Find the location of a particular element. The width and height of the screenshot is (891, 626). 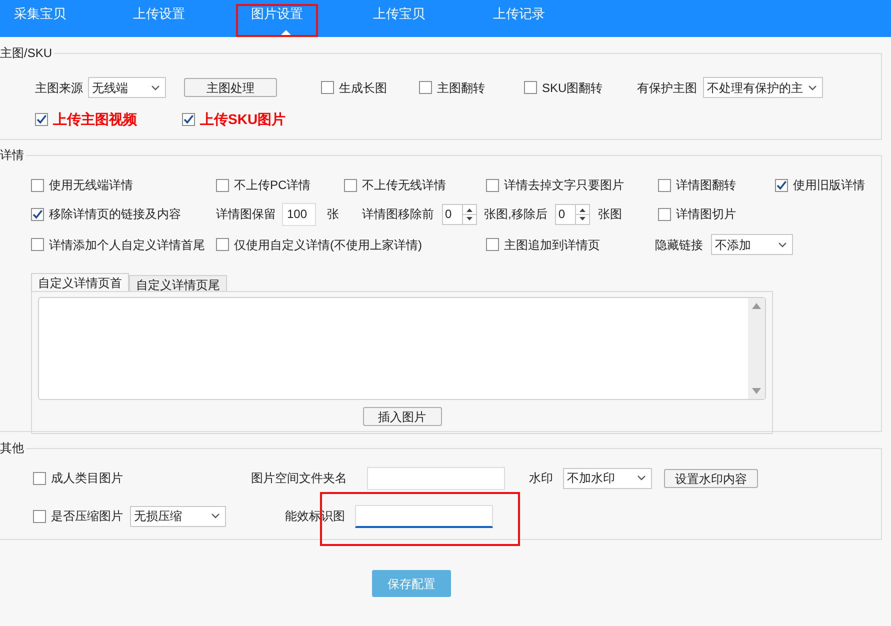

unit-label: 张 is located at coordinates (333, 214).